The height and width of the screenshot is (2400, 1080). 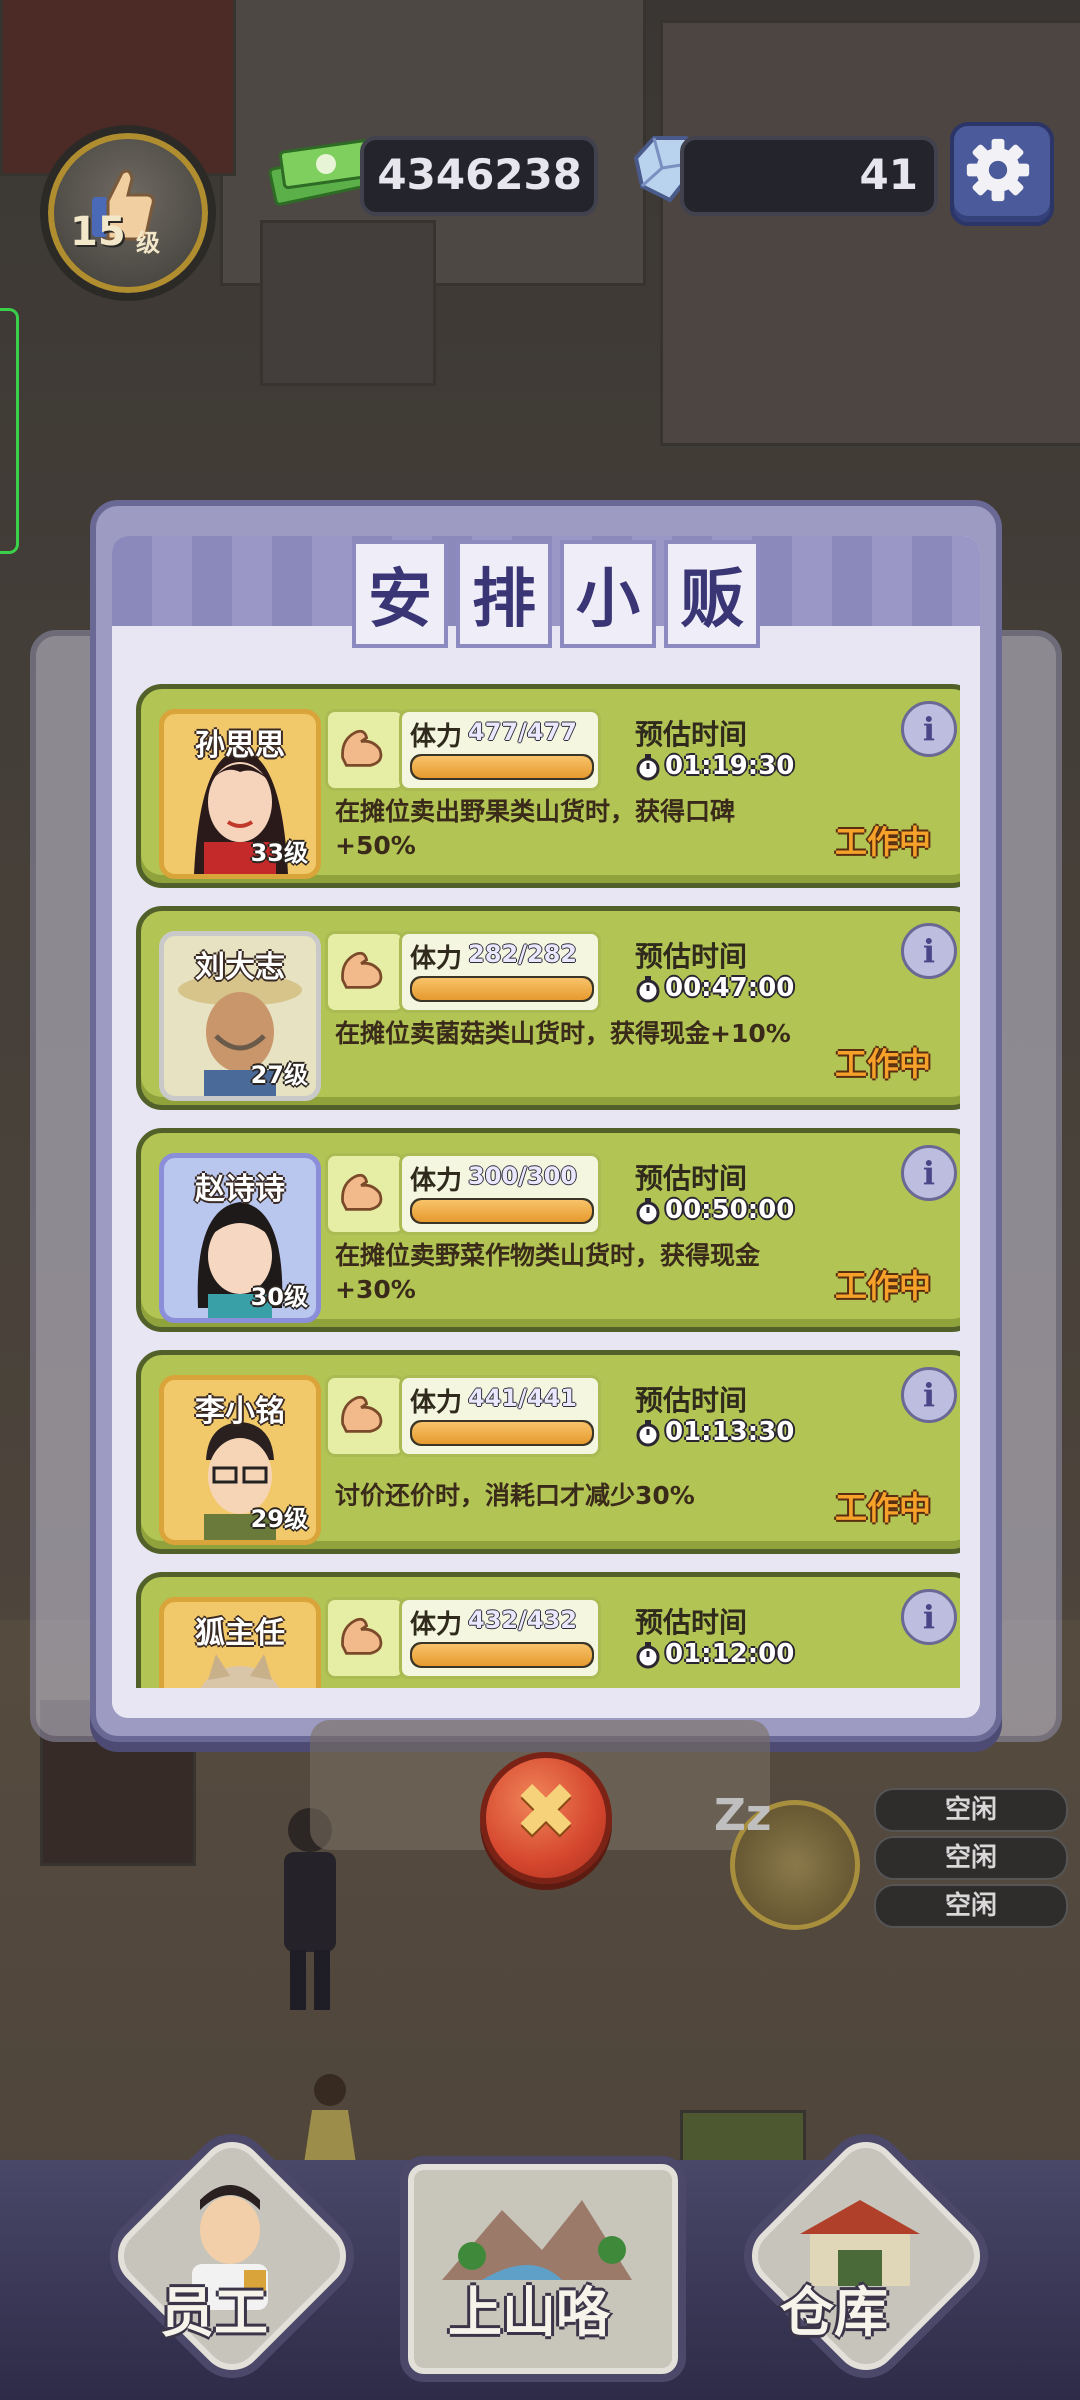 I want to click on stamina-box: 体力 477/477, so click(x=500, y=750).